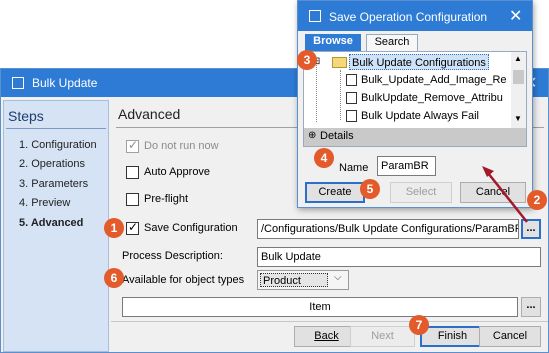 Image resolution: width=549 pixels, height=353 pixels. Describe the element at coordinates (434, 80) in the screenshot. I see `tree-item-label: Bulk_Update_Add_Image_Re` at that location.